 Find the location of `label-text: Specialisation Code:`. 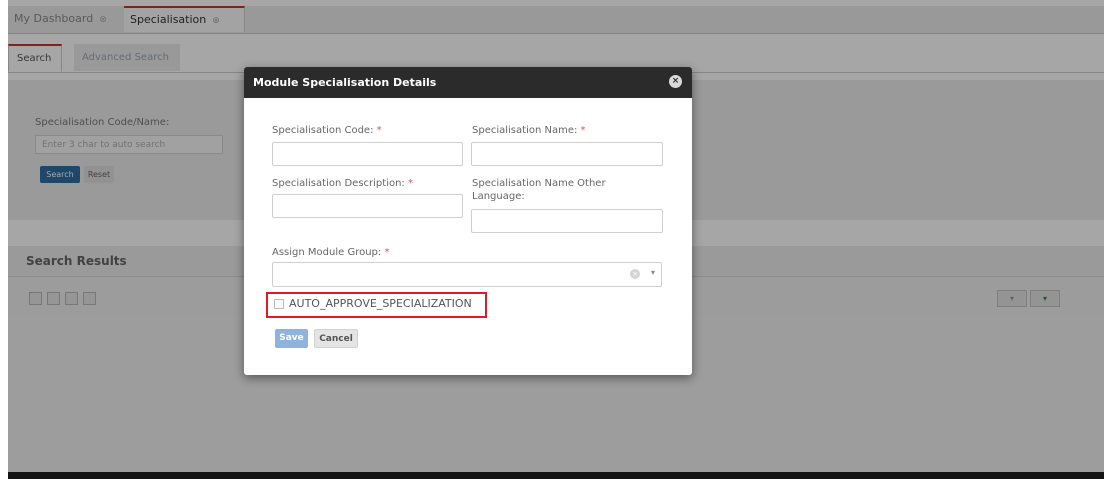

label-text: Specialisation Code: is located at coordinates (323, 130).